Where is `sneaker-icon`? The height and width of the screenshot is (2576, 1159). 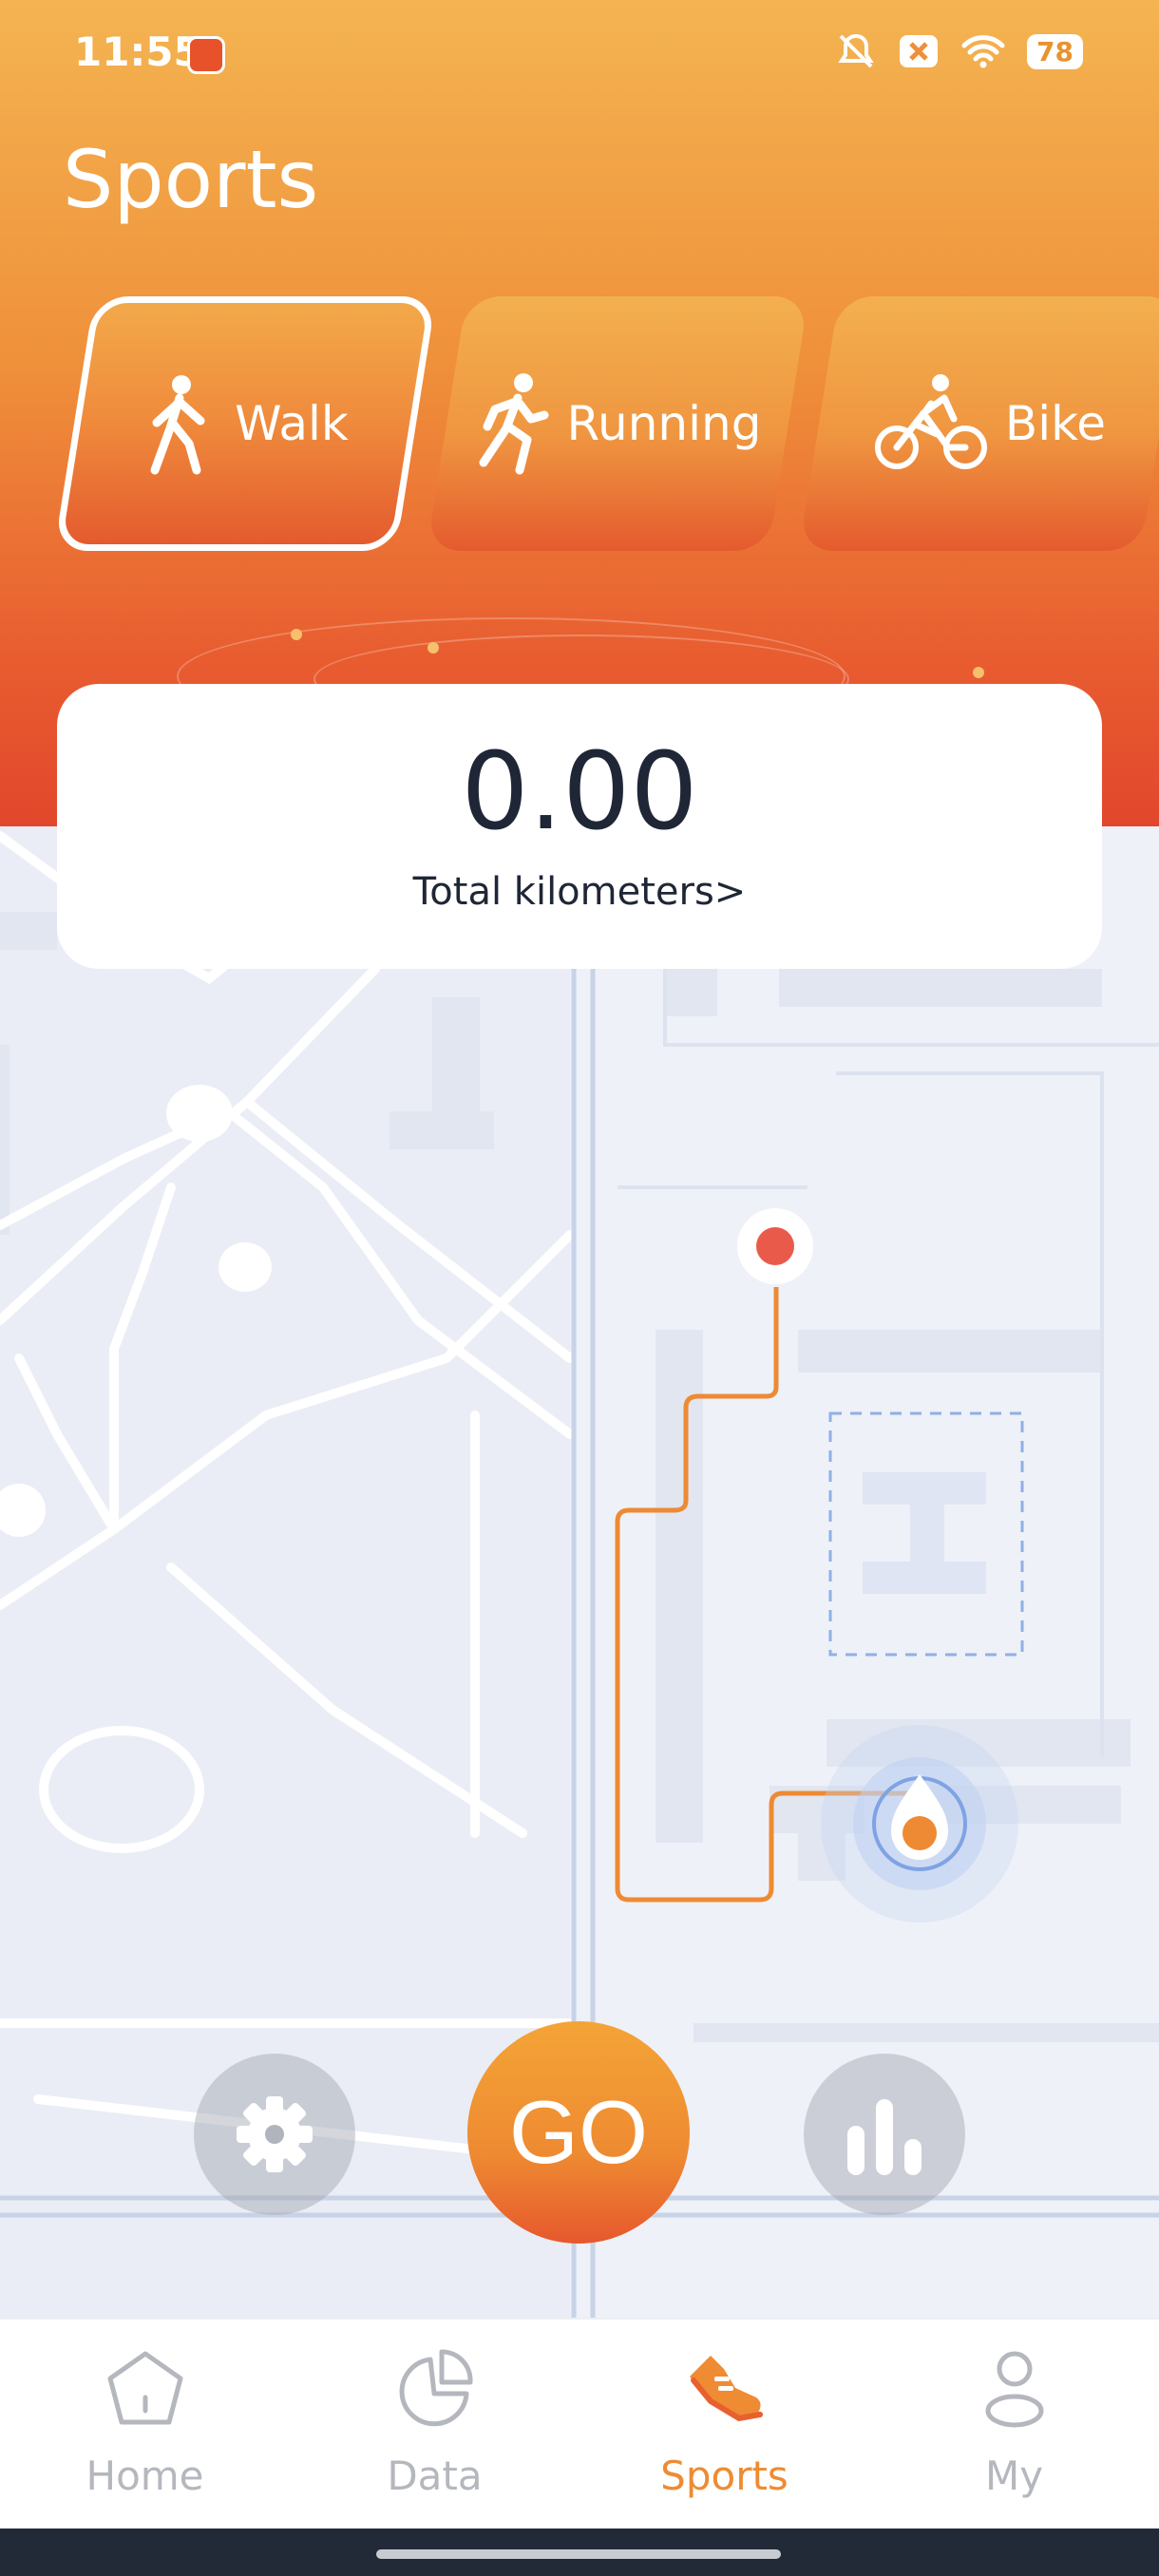 sneaker-icon is located at coordinates (726, 2389).